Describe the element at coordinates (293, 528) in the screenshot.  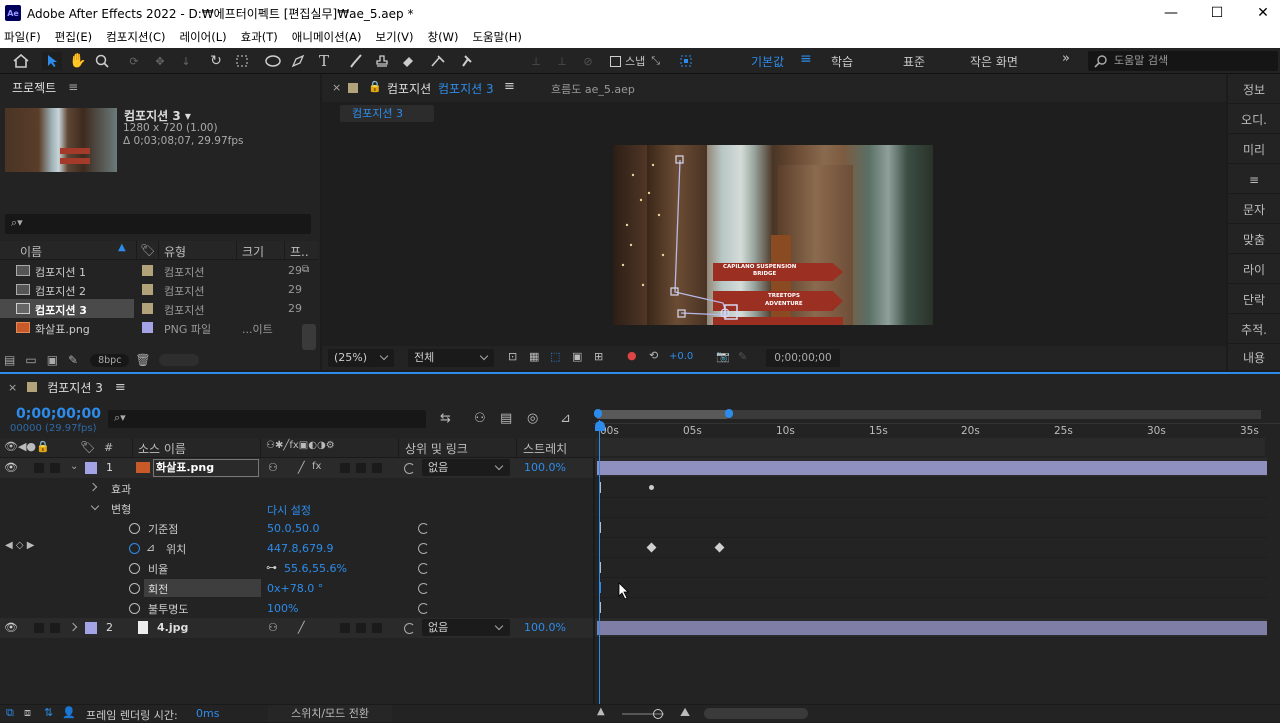
I see `property-value: 50.0,50.0` at that location.